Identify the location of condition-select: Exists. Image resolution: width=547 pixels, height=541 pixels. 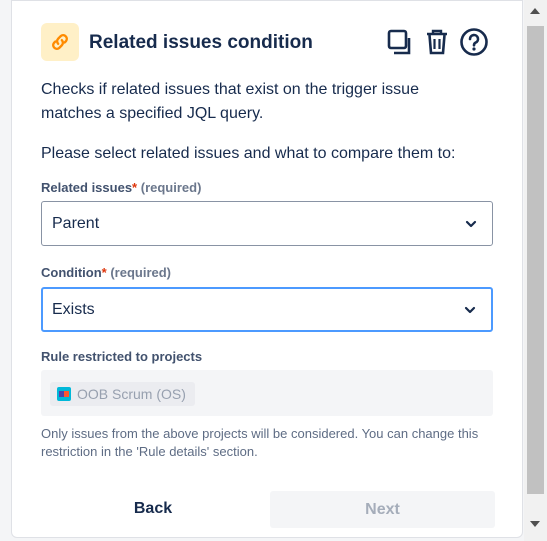
(267, 309).